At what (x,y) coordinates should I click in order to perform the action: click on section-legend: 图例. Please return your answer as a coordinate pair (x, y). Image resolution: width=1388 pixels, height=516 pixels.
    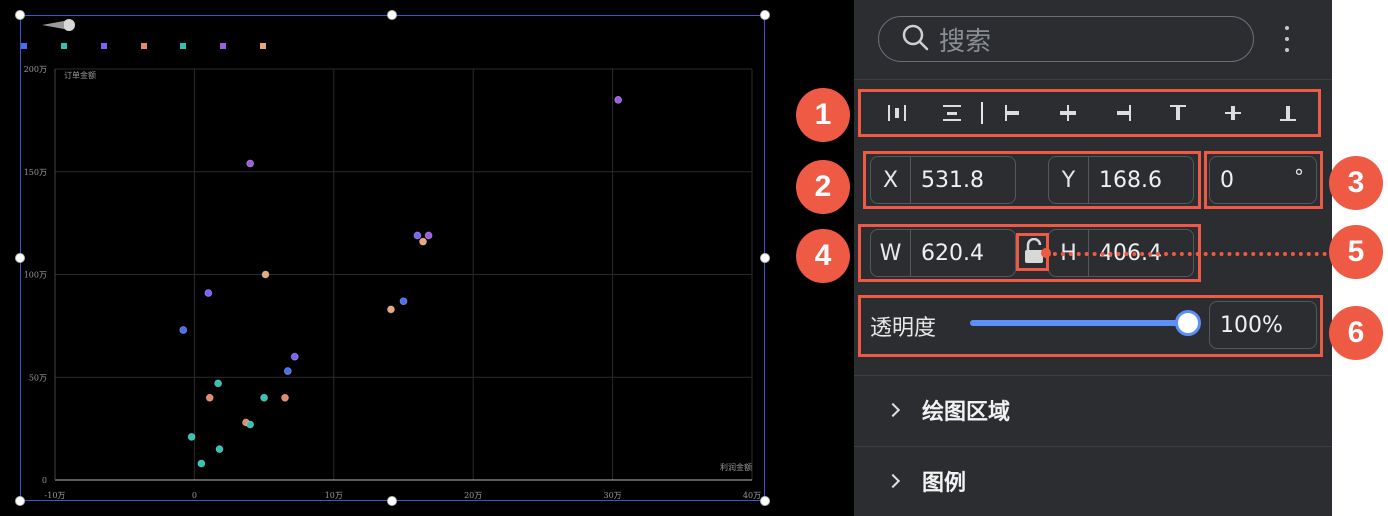
    Looking at the image, I should click on (1093, 480).